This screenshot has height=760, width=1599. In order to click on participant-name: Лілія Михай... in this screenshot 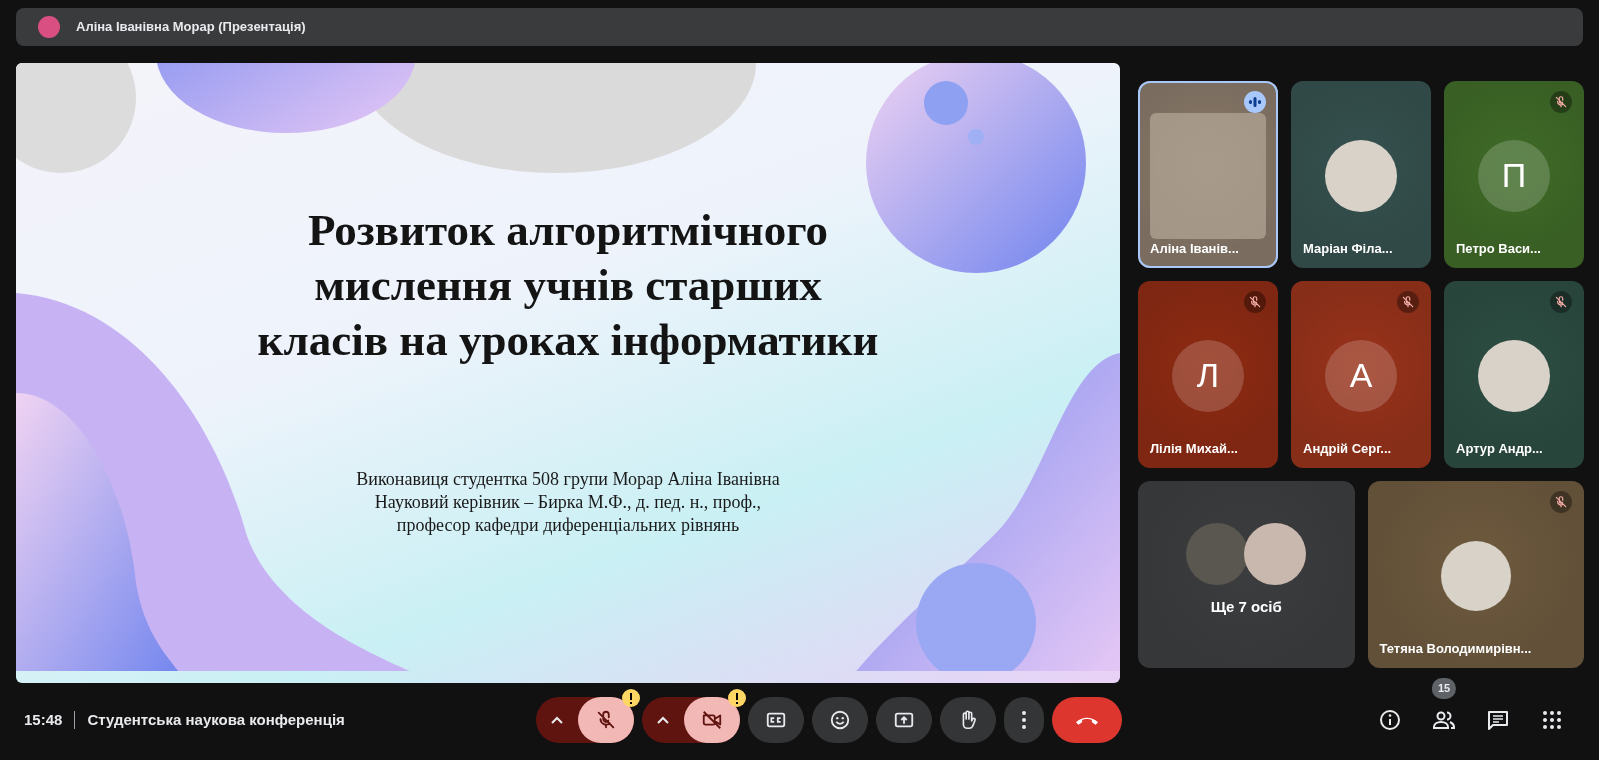, I will do `click(1194, 448)`.